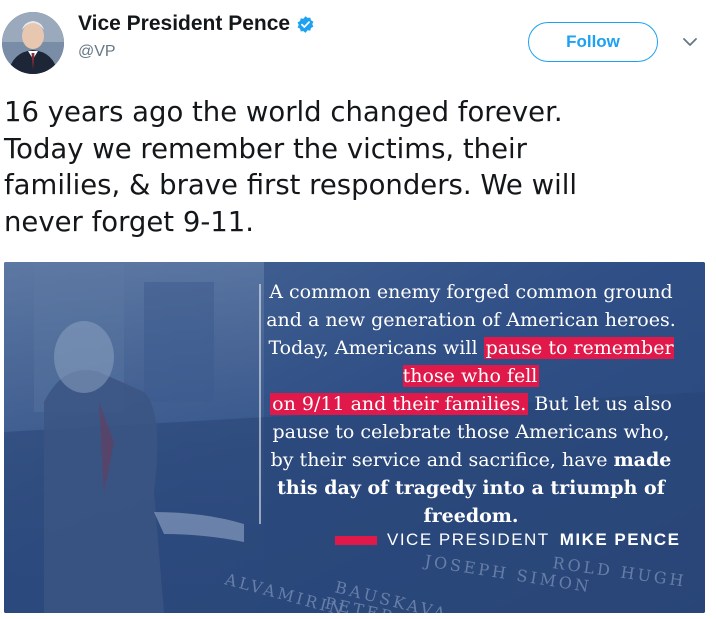 The image size is (716, 619). I want to click on avatar, so click(33, 43).